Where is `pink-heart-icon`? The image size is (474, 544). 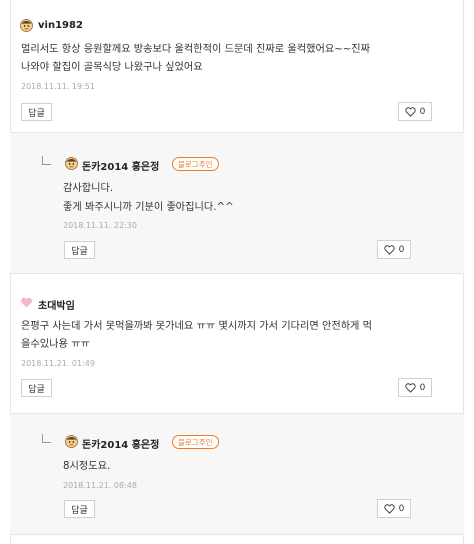
pink-heart-icon is located at coordinates (26, 302).